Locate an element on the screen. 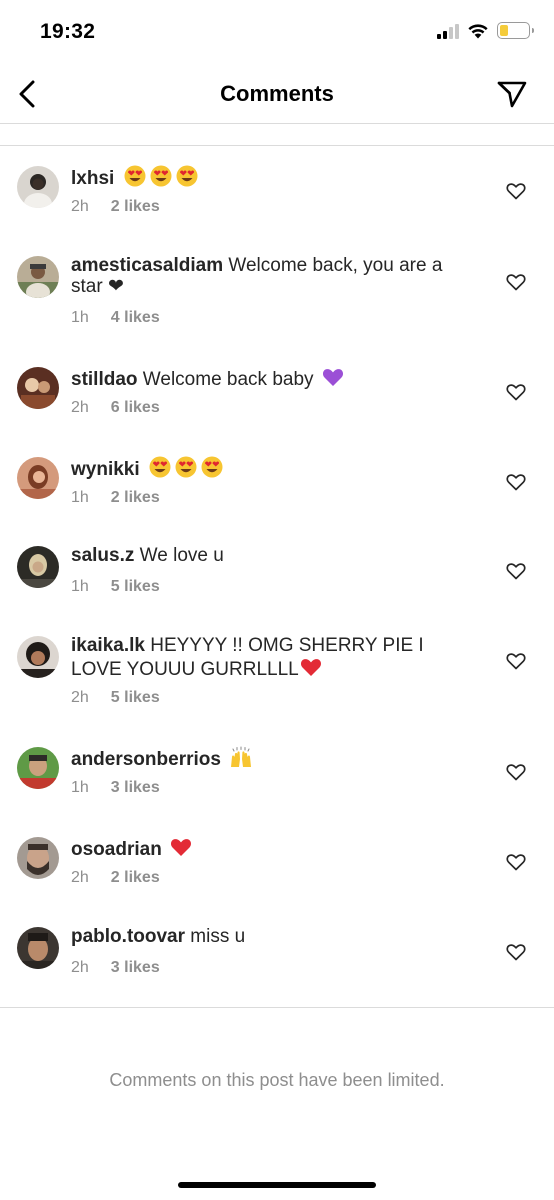  comment-meta: 1h 5 likes is located at coordinates (115, 587).